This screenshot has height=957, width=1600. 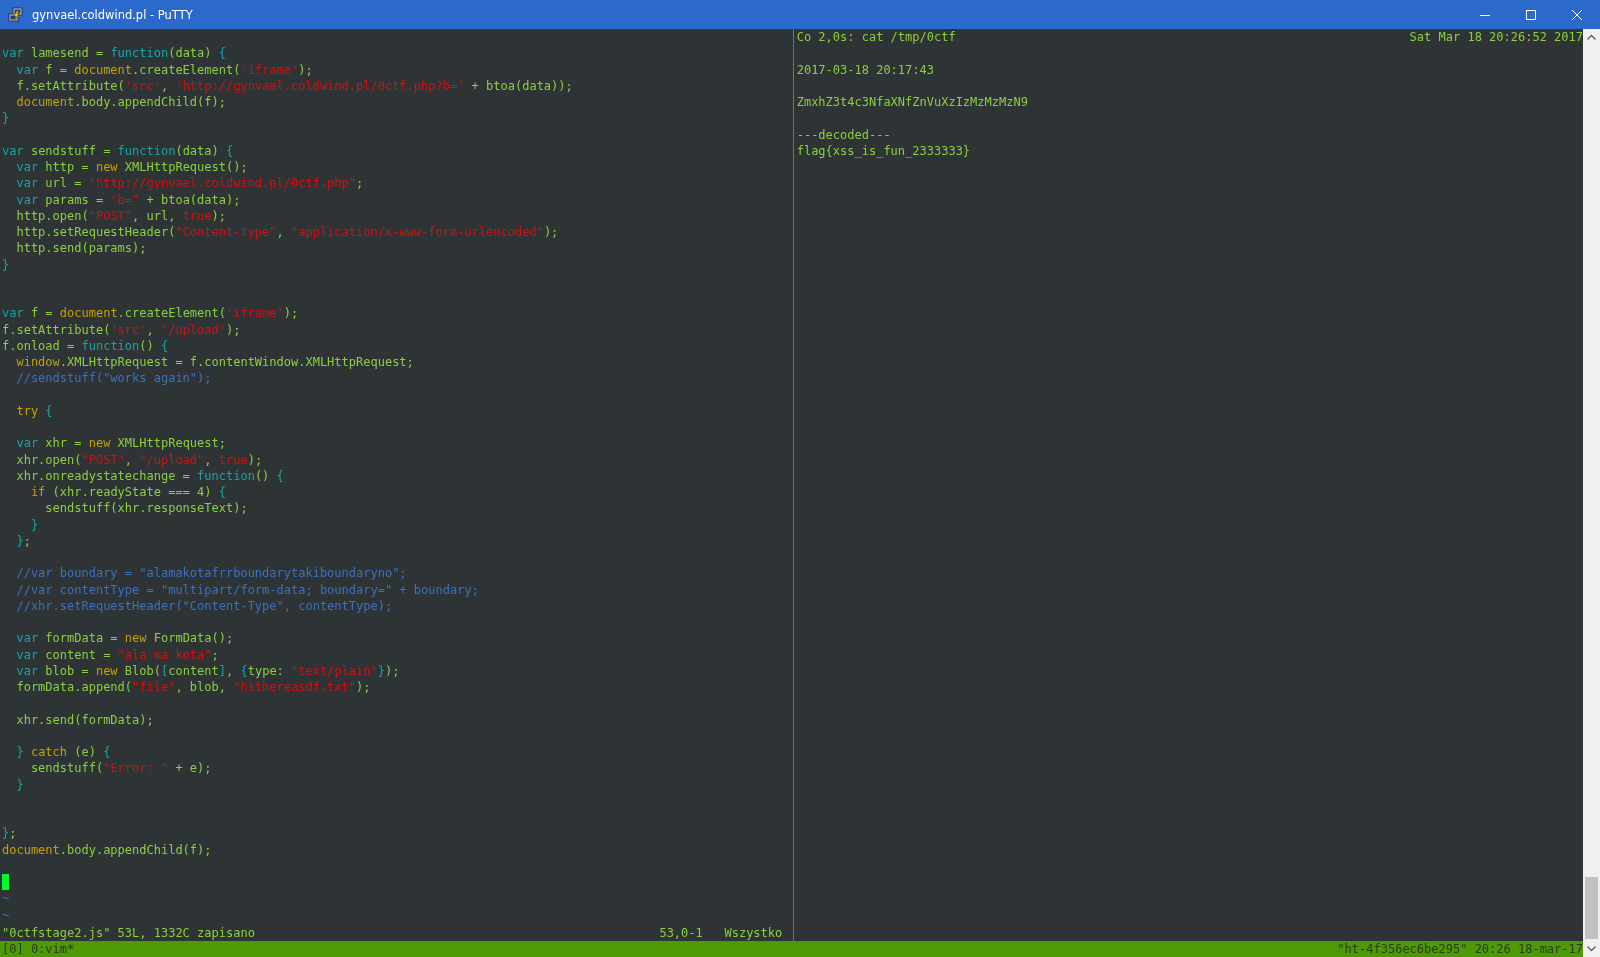 What do you see at coordinates (193, 687) in the screenshot?
I see `code-line: formData.append("file", blob, "hithereasdf.txt");` at bounding box center [193, 687].